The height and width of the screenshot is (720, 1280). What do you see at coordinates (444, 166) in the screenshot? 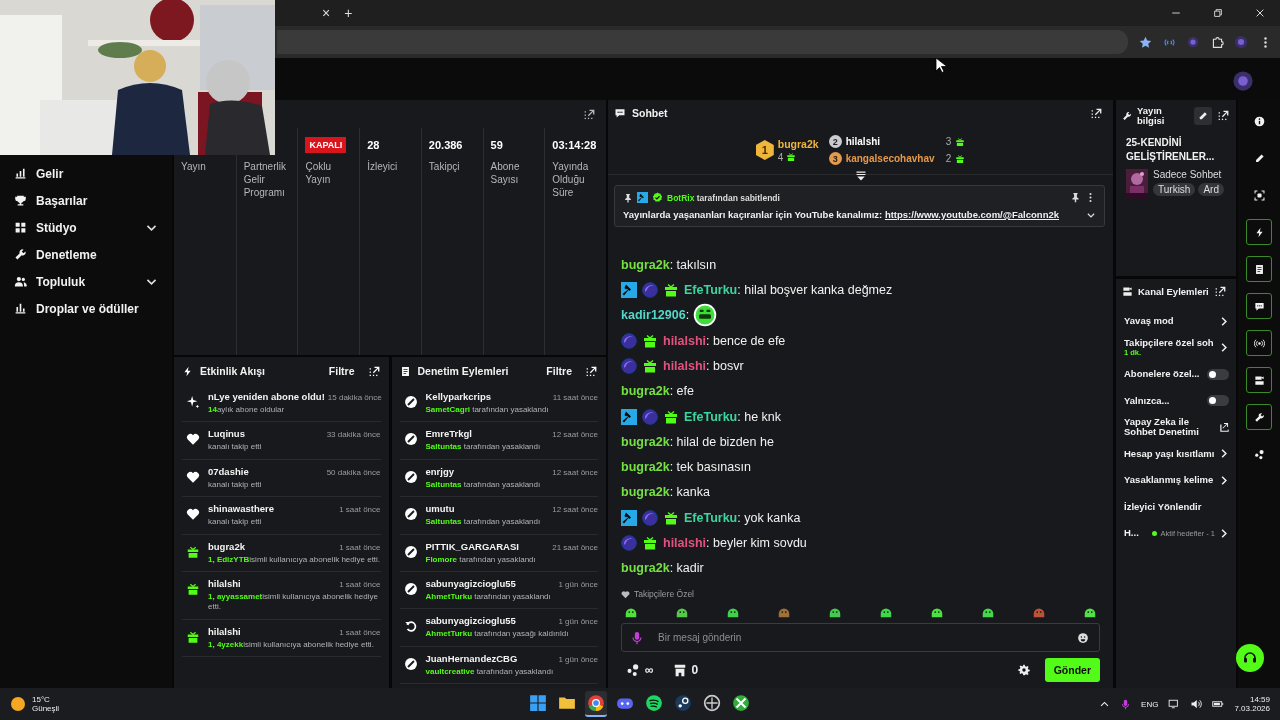
I see `stat-label: Takipçi` at bounding box center [444, 166].